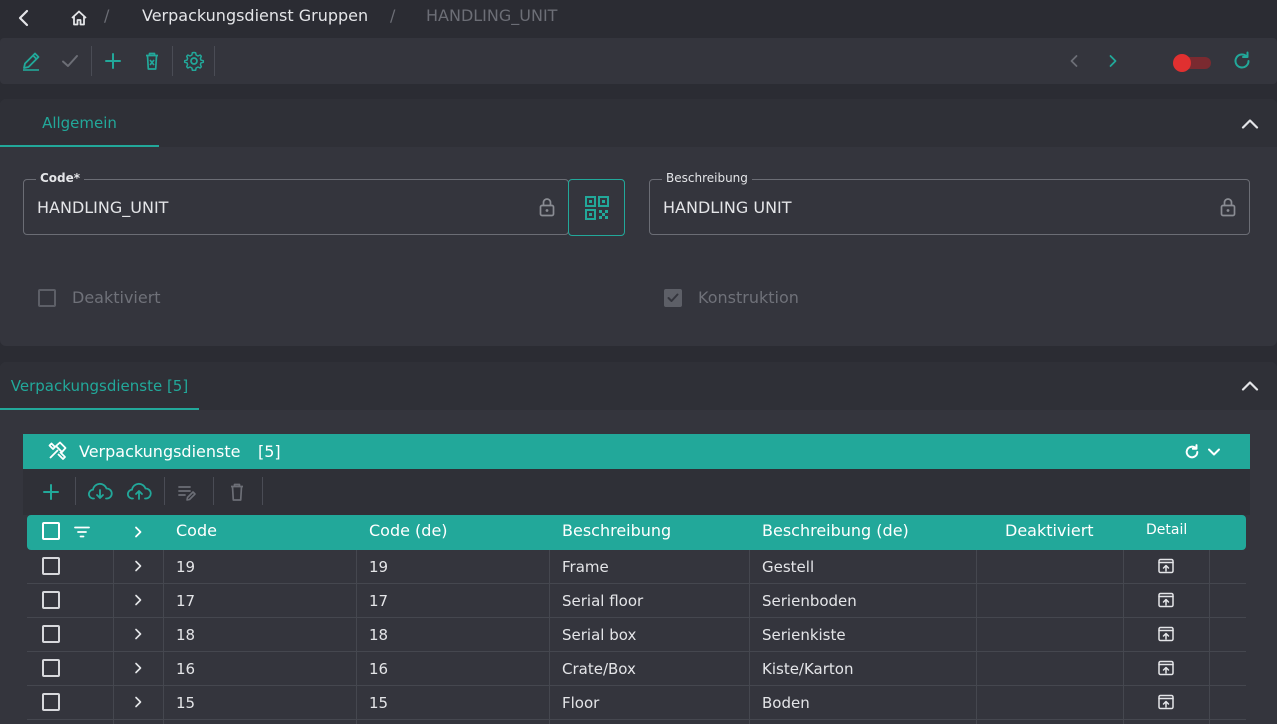 The width and height of the screenshot is (1277, 724). What do you see at coordinates (1074, 61) in the screenshot?
I see `previous-record-chevron-icon` at bounding box center [1074, 61].